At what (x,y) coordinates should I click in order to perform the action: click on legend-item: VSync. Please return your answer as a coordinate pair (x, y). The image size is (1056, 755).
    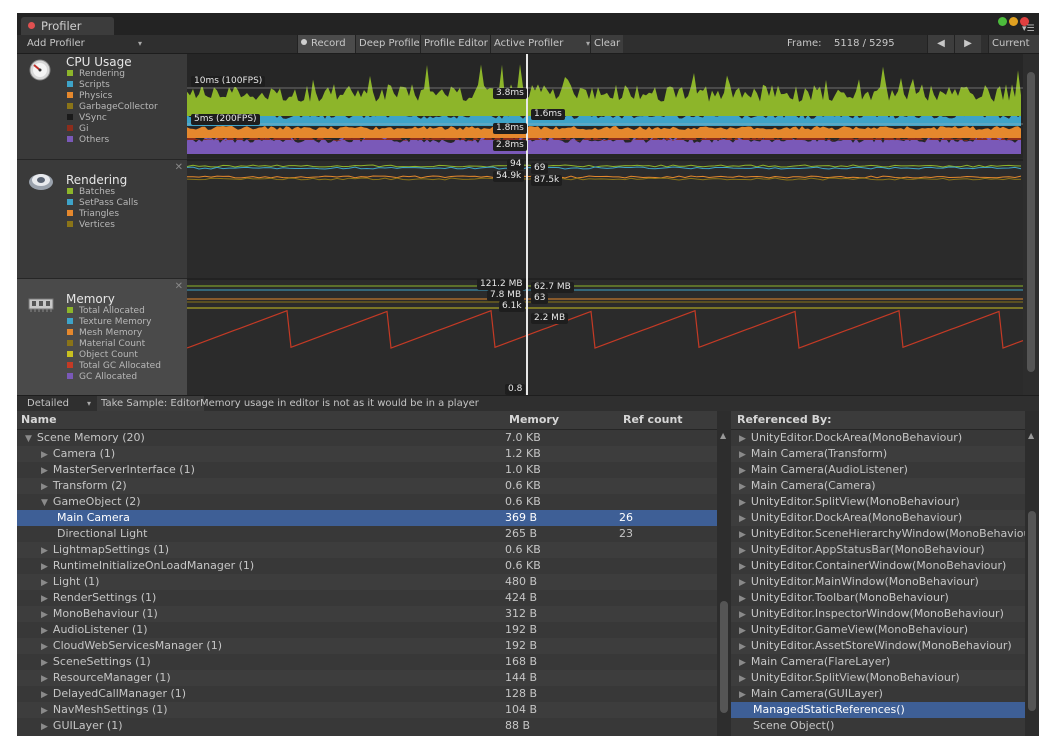
    Looking at the image, I should click on (112, 118).